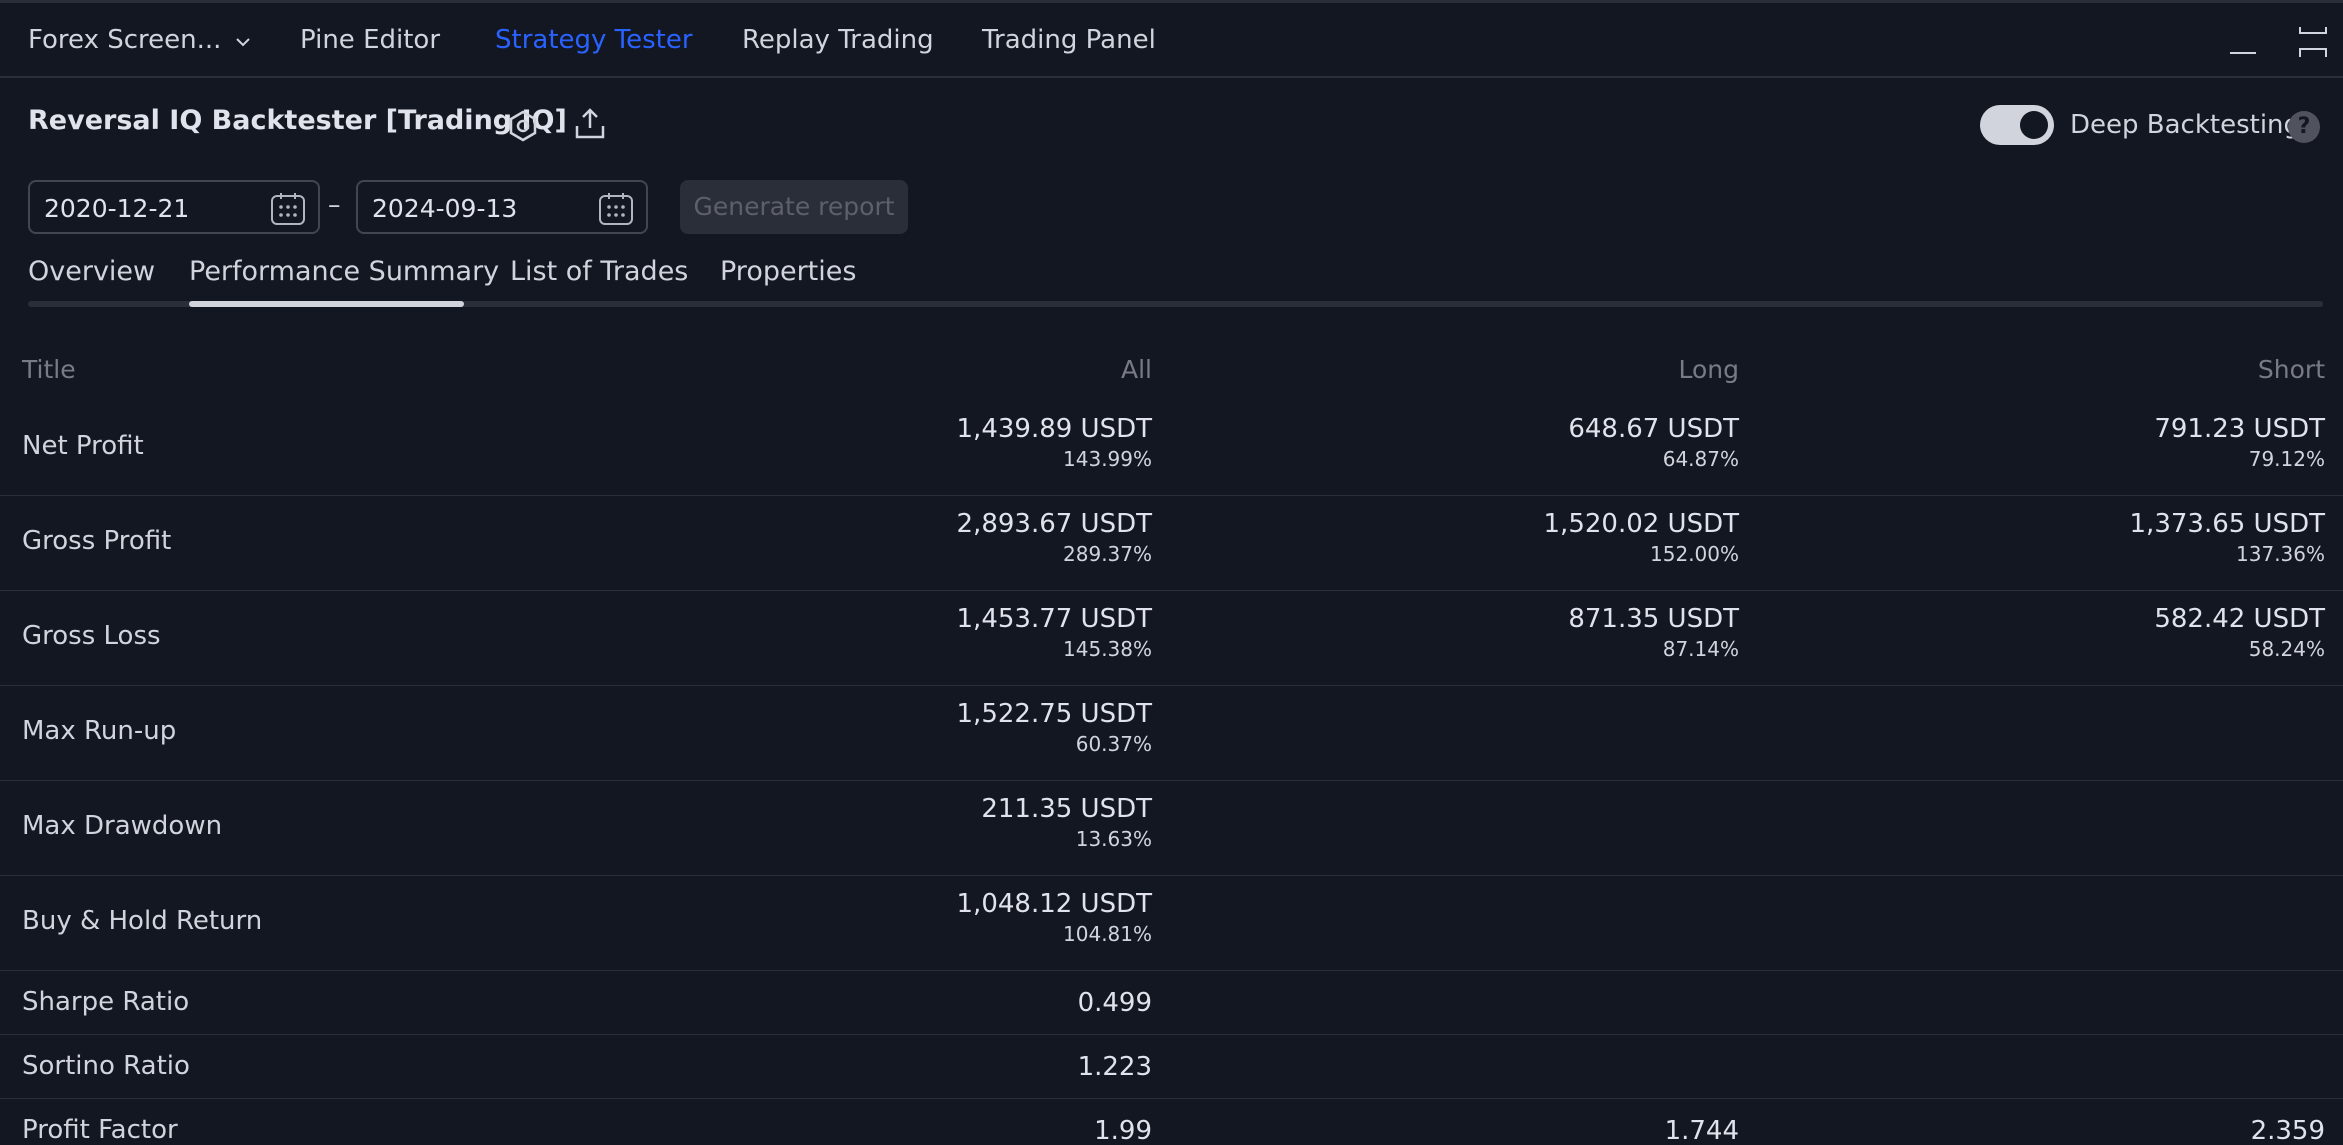 This screenshot has width=2343, height=1145. I want to click on value: 1,522.75 USDT, so click(1054, 714).